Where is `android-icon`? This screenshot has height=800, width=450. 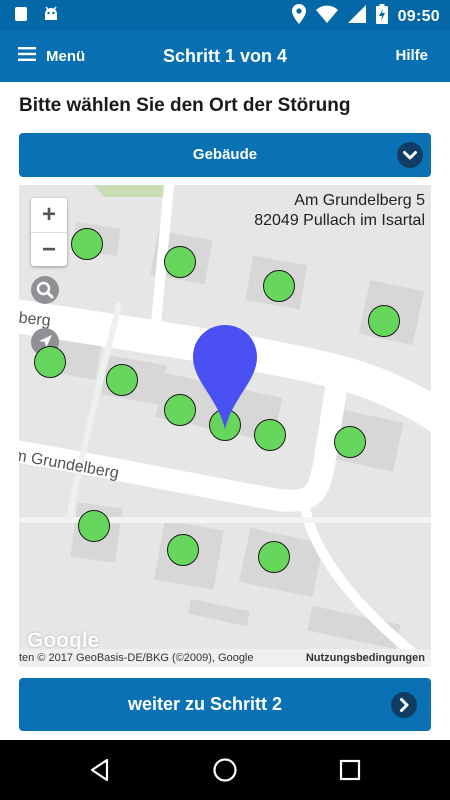
android-icon is located at coordinates (51, 16).